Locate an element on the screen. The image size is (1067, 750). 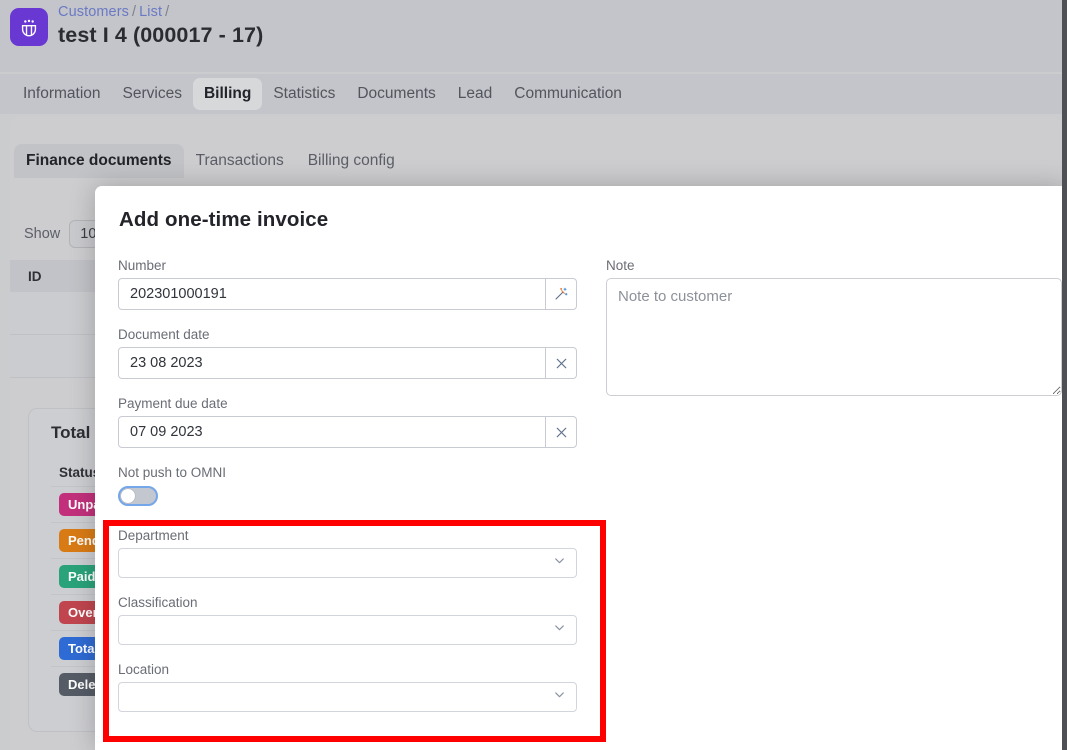
document-date-label: Document date is located at coordinates (164, 334).